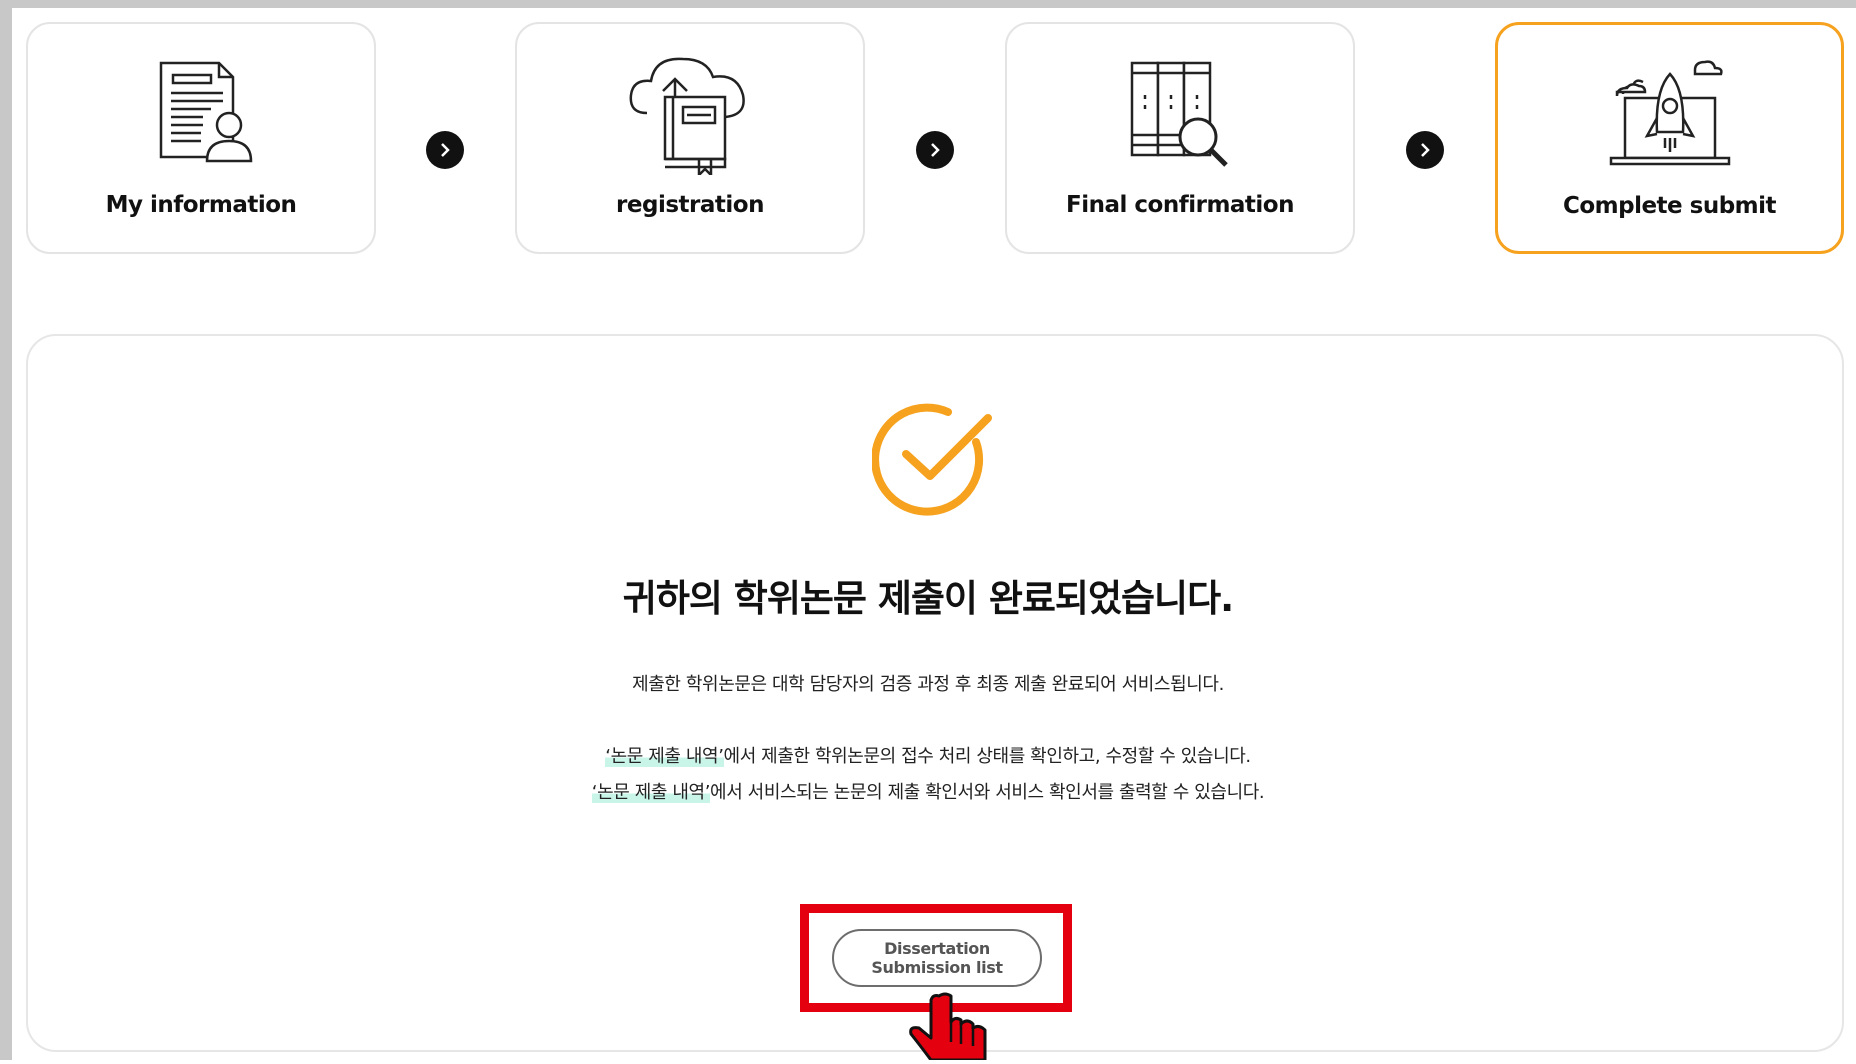 This screenshot has width=1856, height=1064. What do you see at coordinates (937, 958) in the screenshot?
I see `dissertation-submission-list-button: Dissertation Submission list` at bounding box center [937, 958].